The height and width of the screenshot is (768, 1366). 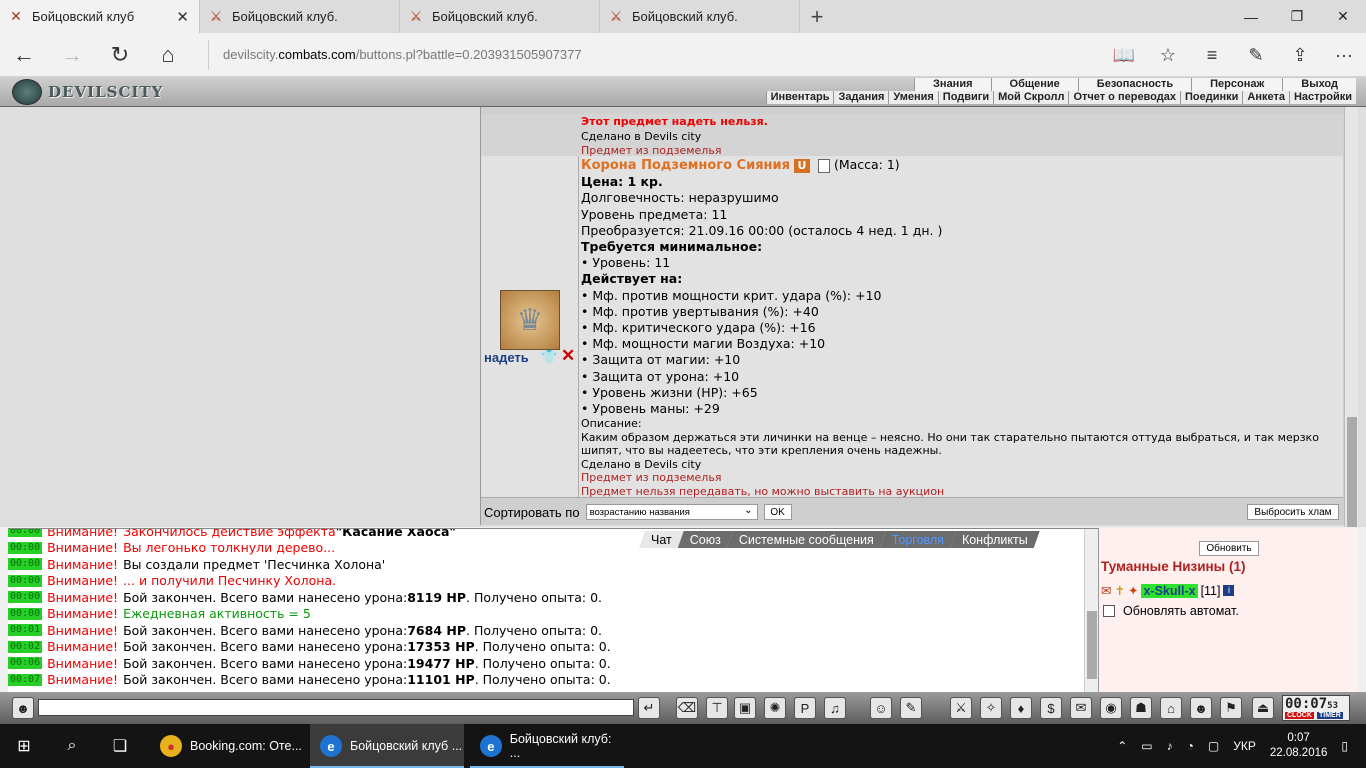 What do you see at coordinates (685, 165) in the screenshot?
I see `item-name-link: Корона Подземного Сияния` at bounding box center [685, 165].